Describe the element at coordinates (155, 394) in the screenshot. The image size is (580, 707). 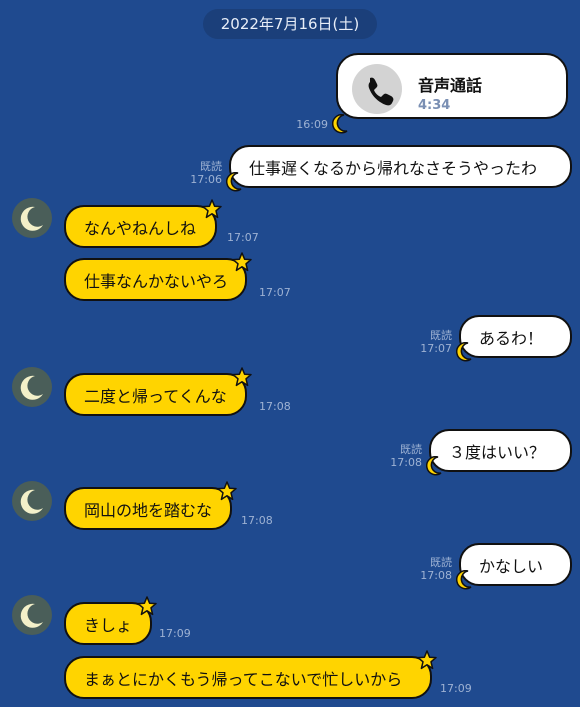
I see `message-bubble-incoming: 二度と帰ってくんな` at that location.